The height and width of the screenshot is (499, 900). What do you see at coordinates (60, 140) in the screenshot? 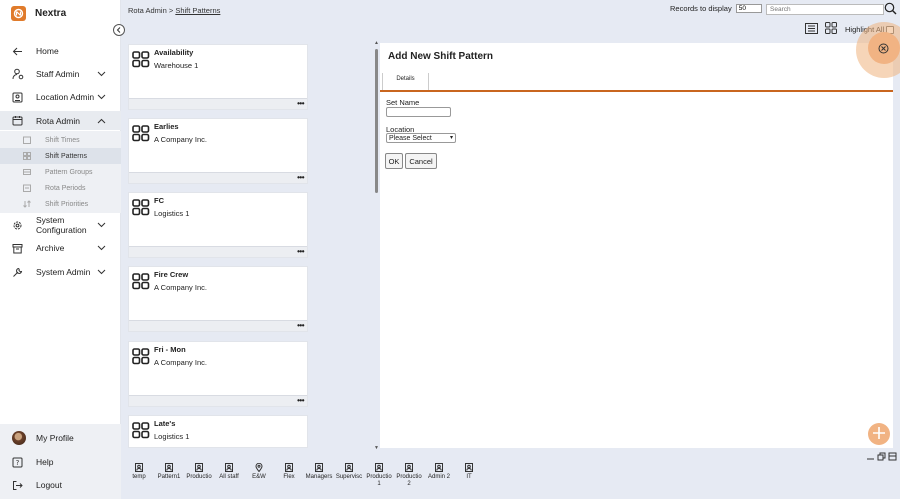
I see `sidebar-subitem-shift-times: Shift Times` at bounding box center [60, 140].